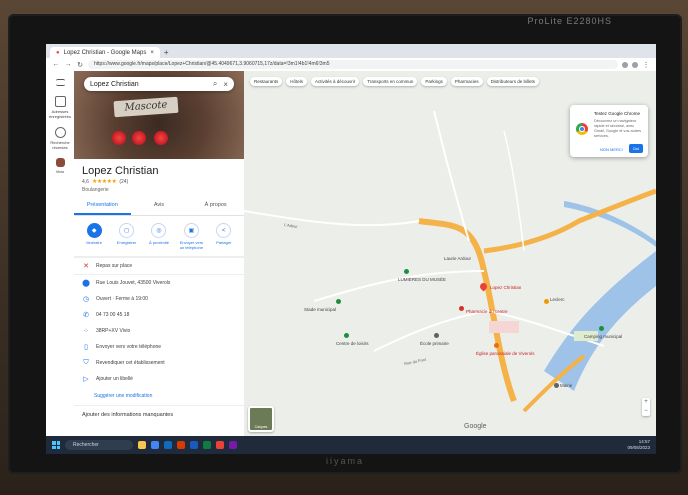 The image size is (688, 495). What do you see at coordinates (457, 258) in the screenshot?
I see `map-label-laurie: Laurie Ardour` at bounding box center [457, 258].